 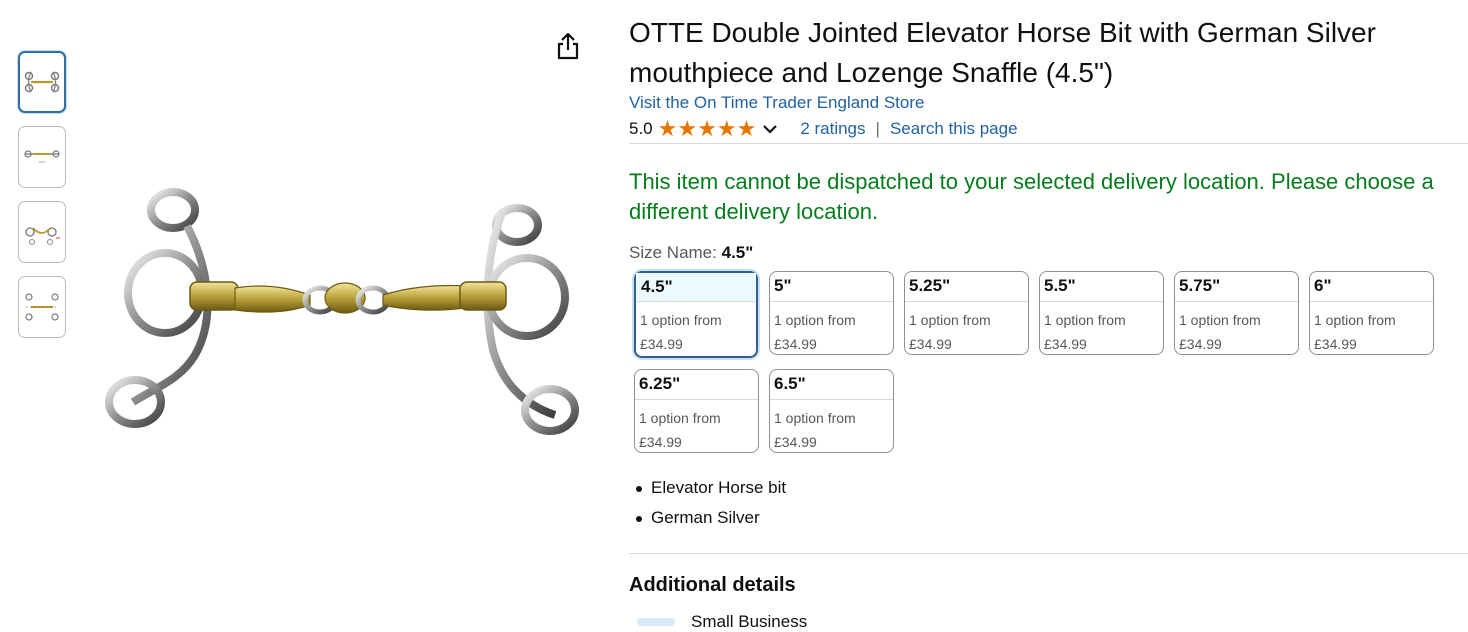 I want to click on size-option-5-75: 5.75" 1 option from £34.99, so click(x=1236, y=313).